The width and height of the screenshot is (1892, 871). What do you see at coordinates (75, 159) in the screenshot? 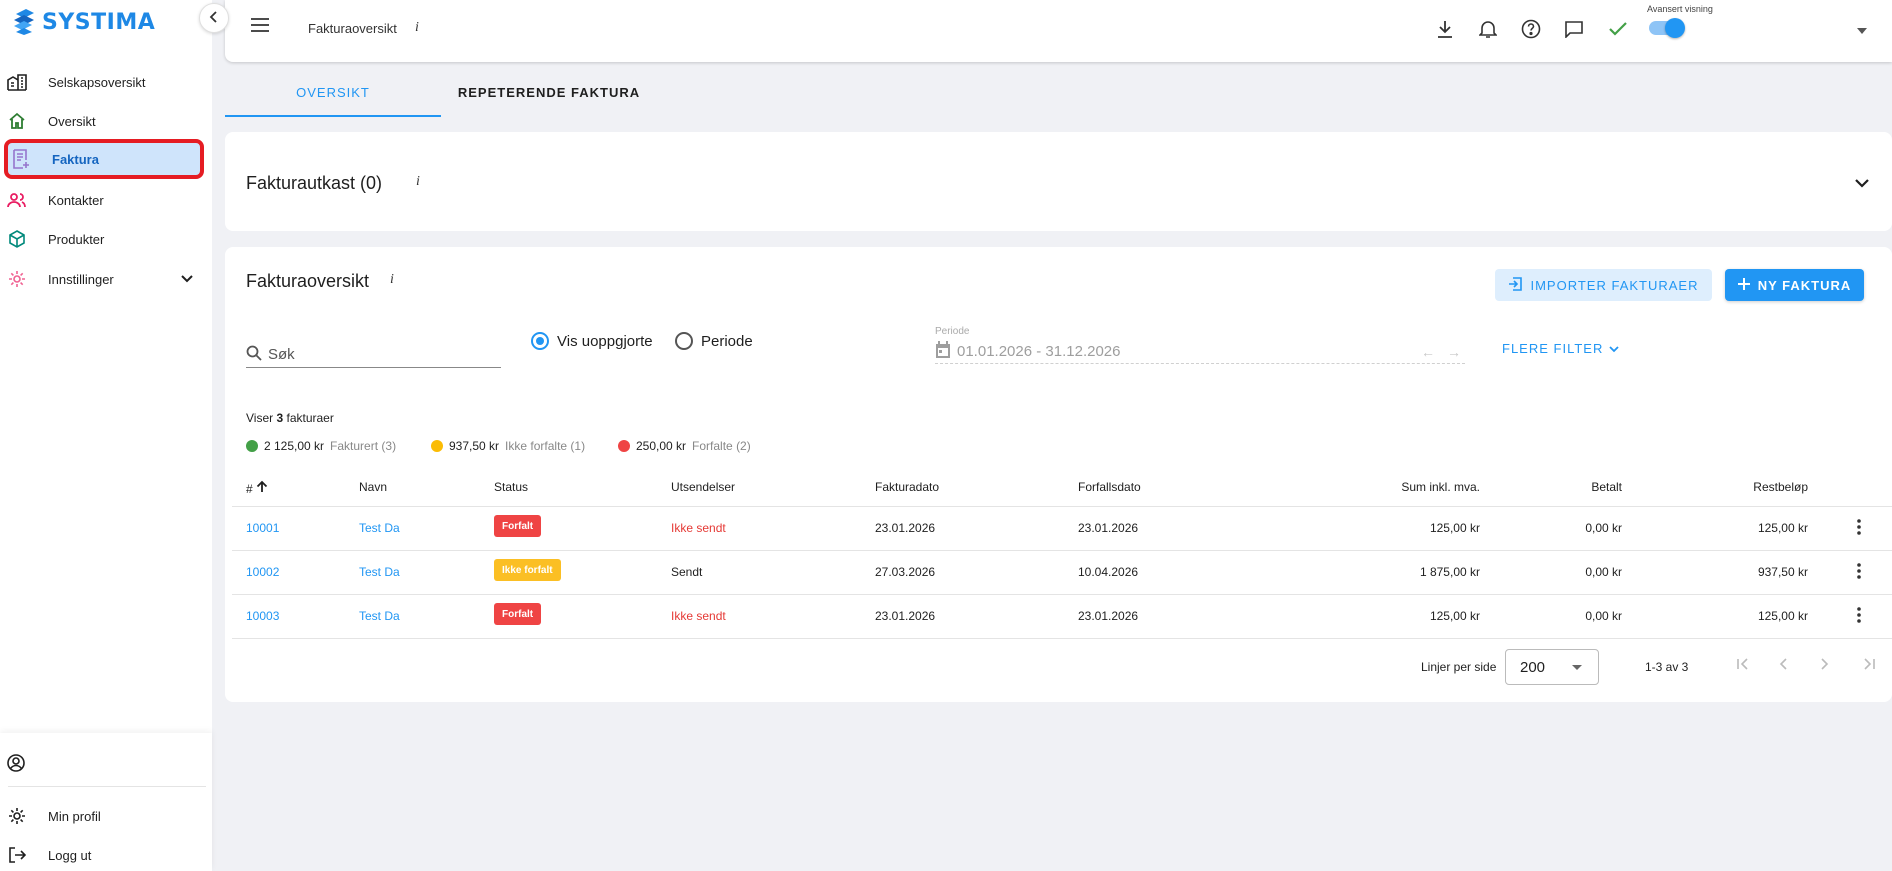
I see `sidebar-item-label: Faktura` at bounding box center [75, 159].